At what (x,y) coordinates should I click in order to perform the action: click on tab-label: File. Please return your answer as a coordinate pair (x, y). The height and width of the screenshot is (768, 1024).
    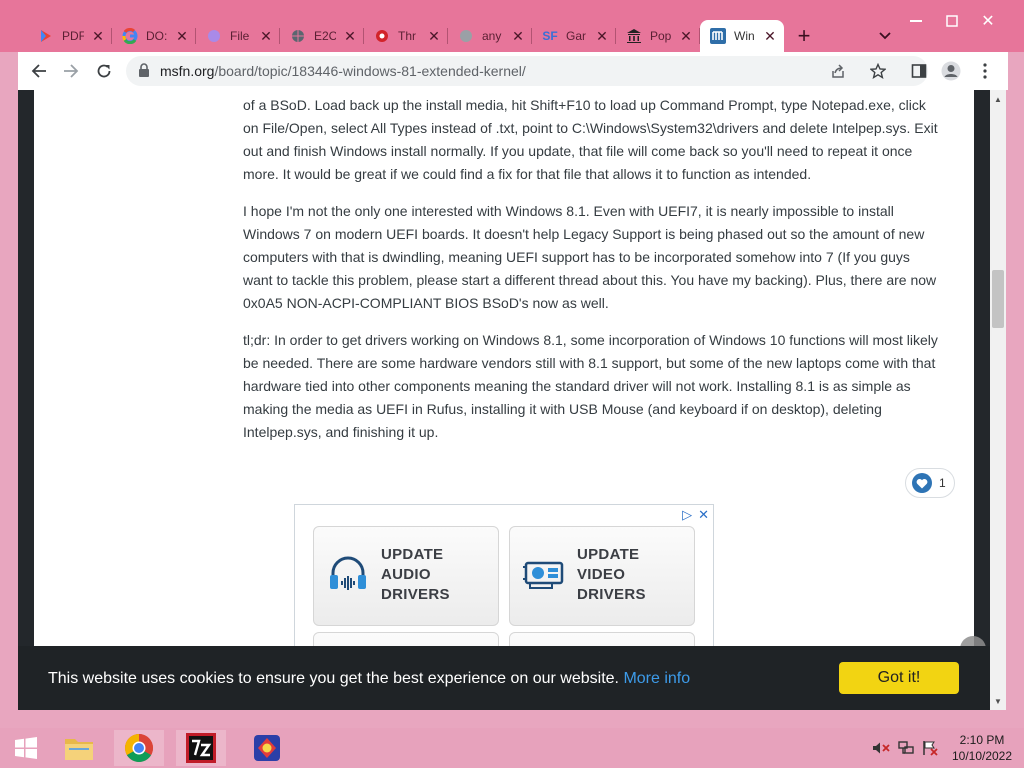
    Looking at the image, I should click on (240, 36).